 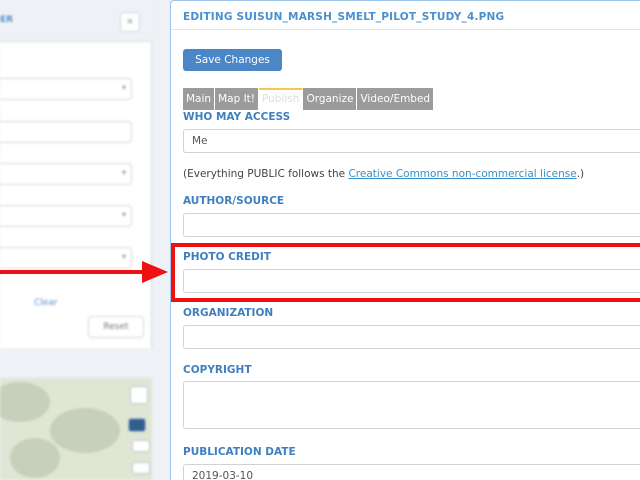 What do you see at coordinates (66, 132) in the screenshot?
I see `filter-input` at bounding box center [66, 132].